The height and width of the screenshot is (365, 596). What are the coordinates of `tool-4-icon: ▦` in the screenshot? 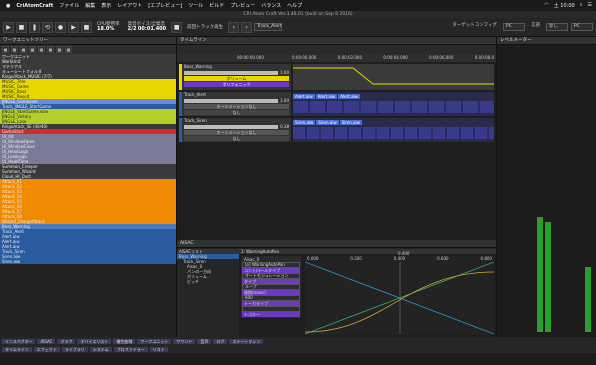 It's located at (32, 49).